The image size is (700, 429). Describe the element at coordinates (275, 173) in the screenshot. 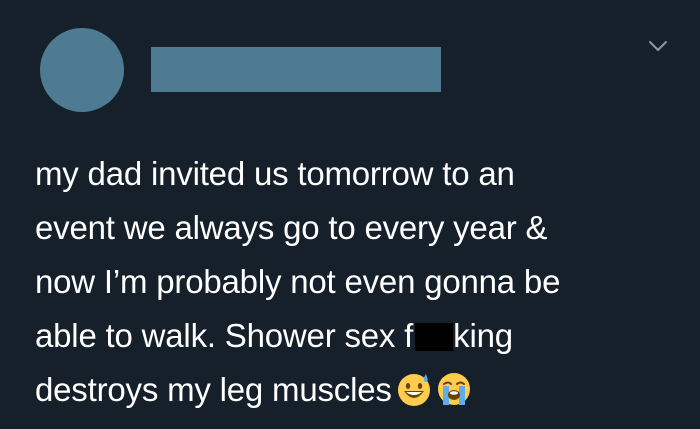

I see `tweet-text-line: my dad invited us tomorrow to an` at that location.